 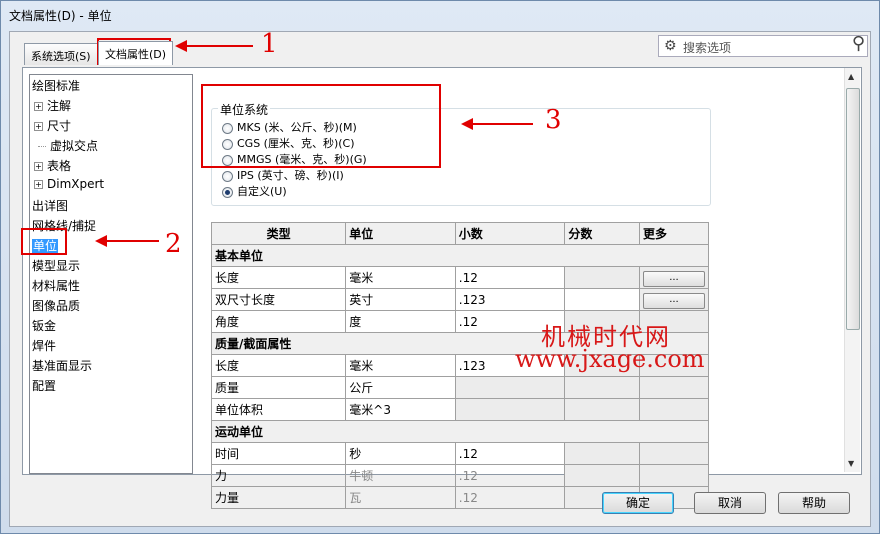 I want to click on tree-item-model-display: 模型显示, so click(x=56, y=265).